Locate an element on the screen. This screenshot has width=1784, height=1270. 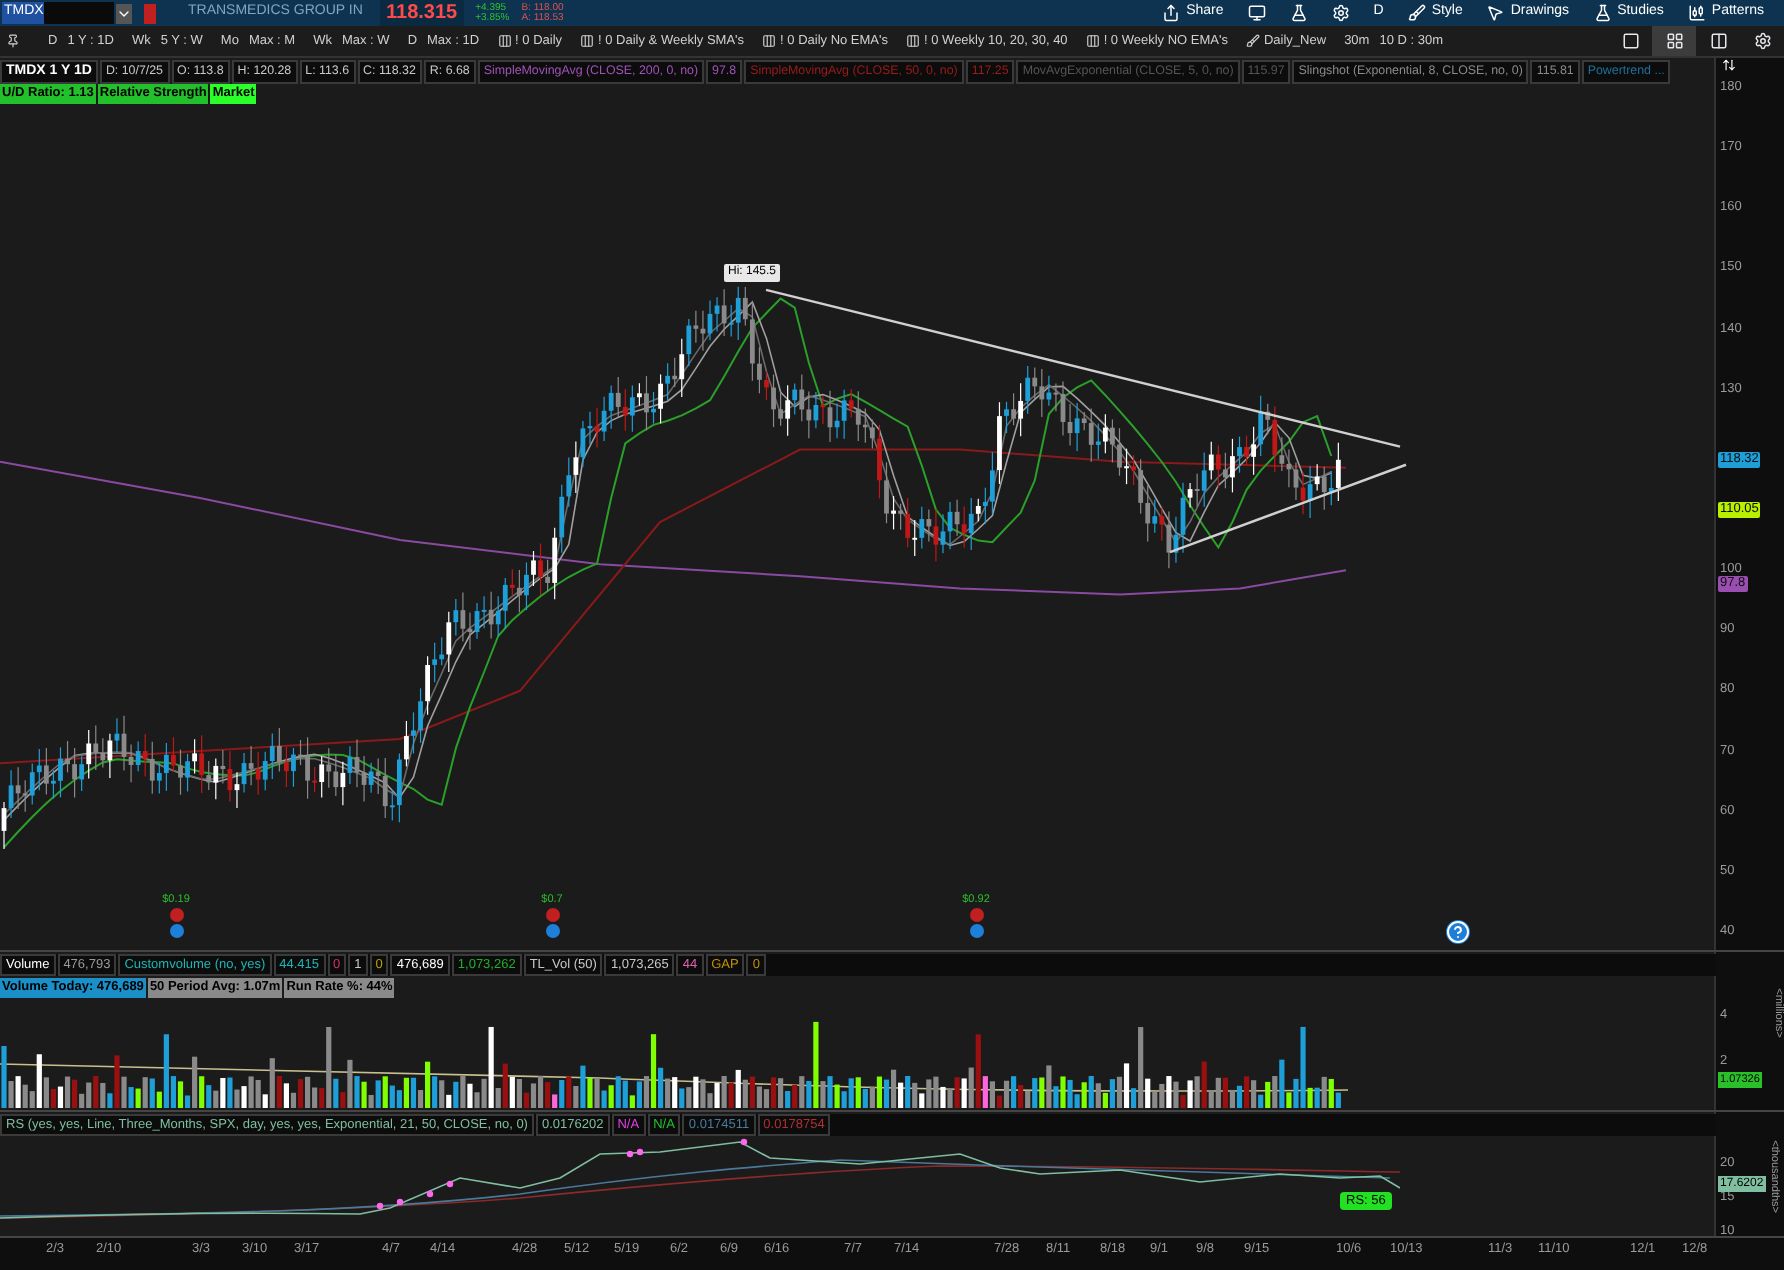
help-icon is located at coordinates (1458, 932).